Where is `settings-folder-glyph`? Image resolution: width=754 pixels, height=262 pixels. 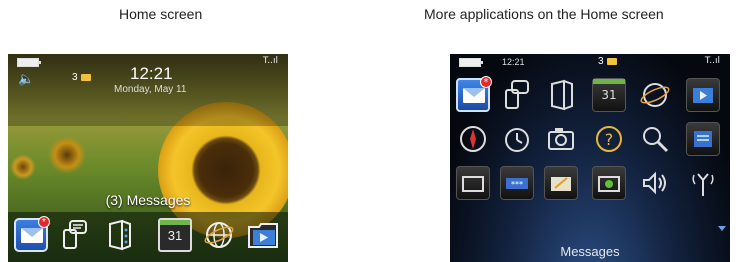 settings-folder-glyph is located at coordinates (609, 184).